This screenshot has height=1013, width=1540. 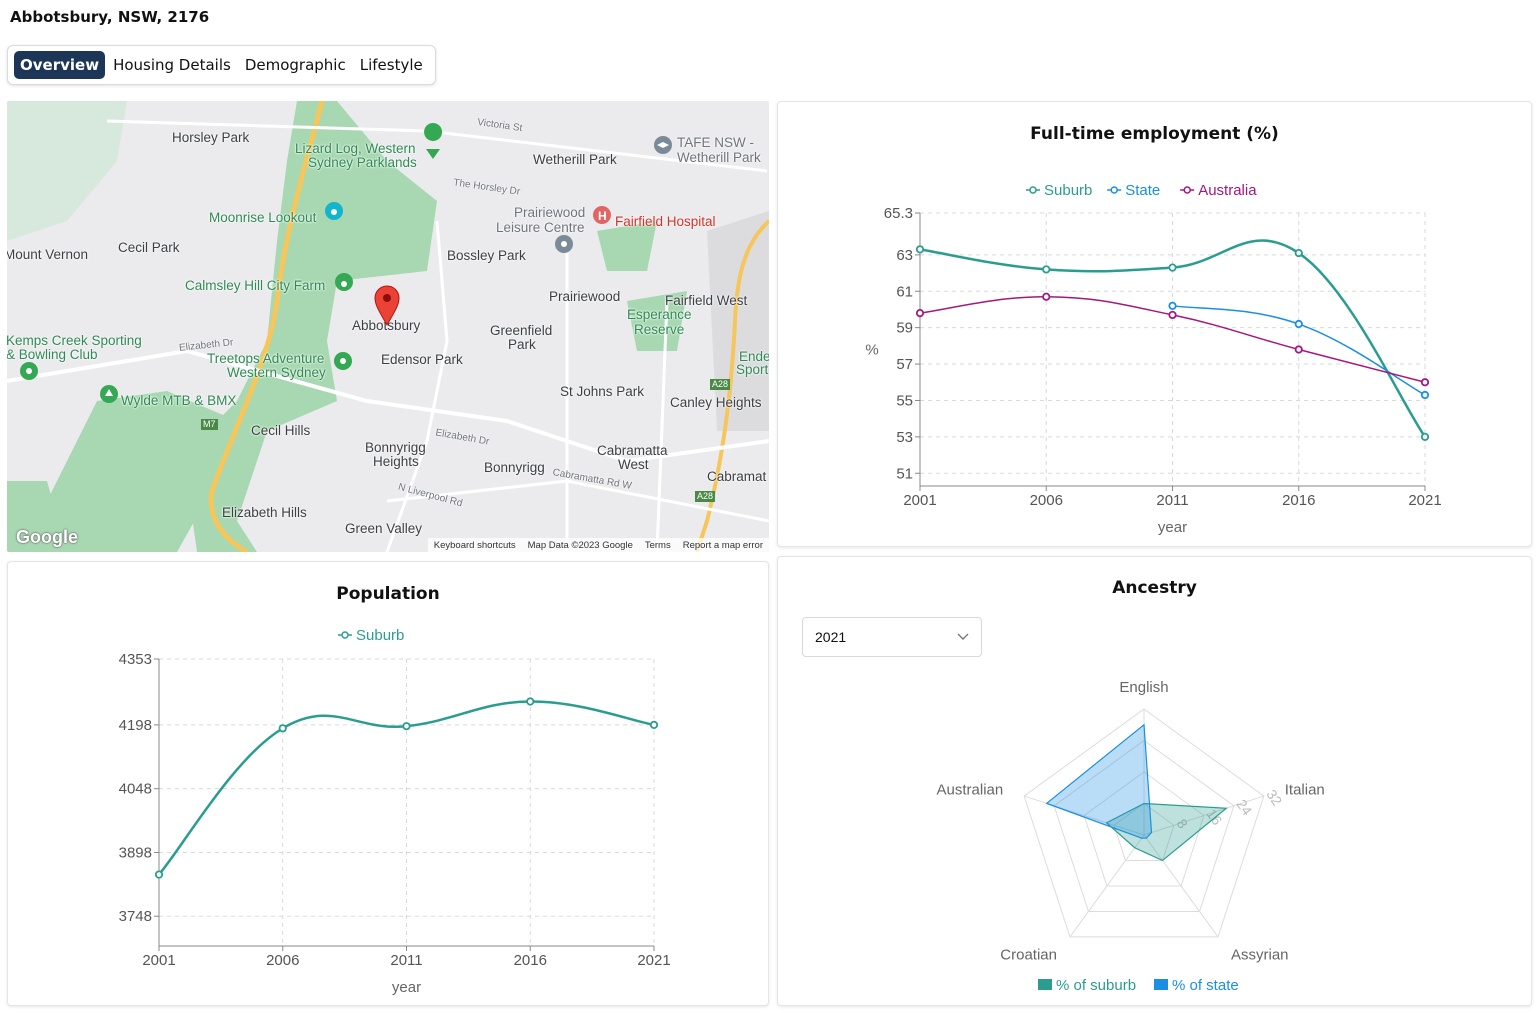 I want to click on y-tick-label: 65.3, so click(x=898, y=213).